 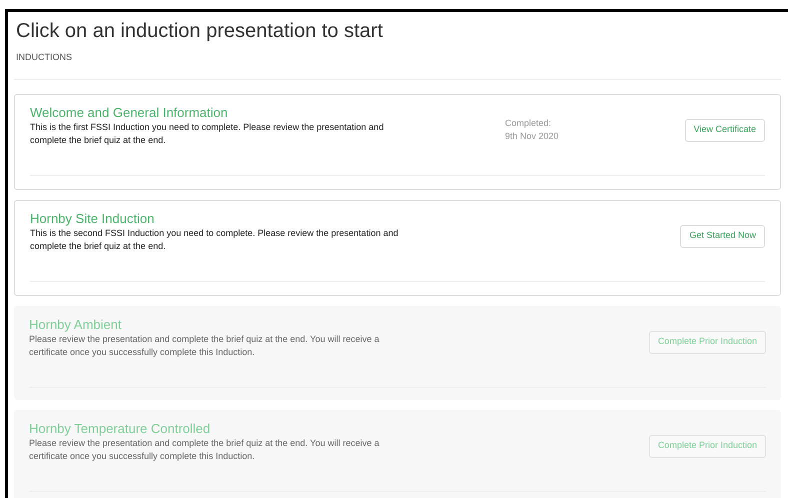 I want to click on status-date: 9th Nov 2020, so click(x=532, y=136).